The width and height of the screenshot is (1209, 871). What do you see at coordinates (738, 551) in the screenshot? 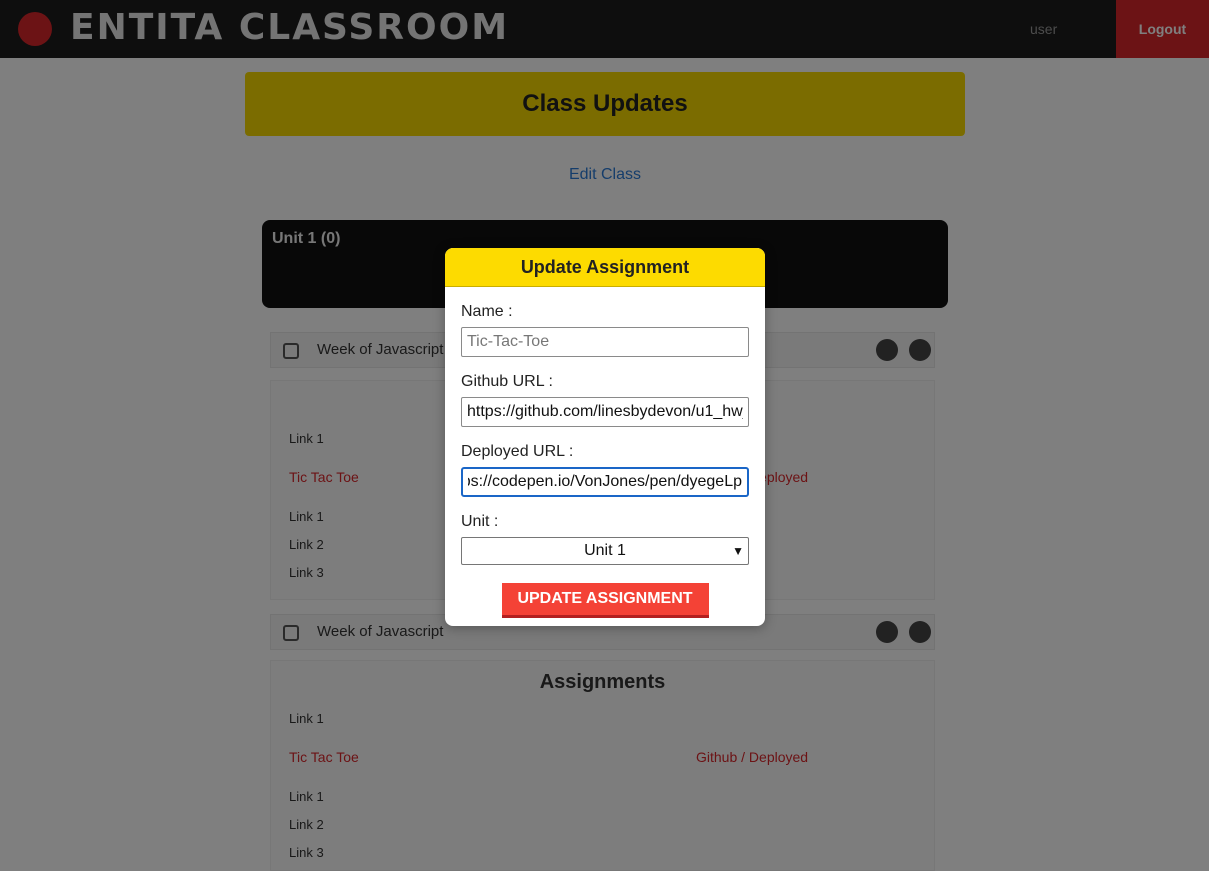
I see `chevron-down-icon: ▼` at bounding box center [738, 551].